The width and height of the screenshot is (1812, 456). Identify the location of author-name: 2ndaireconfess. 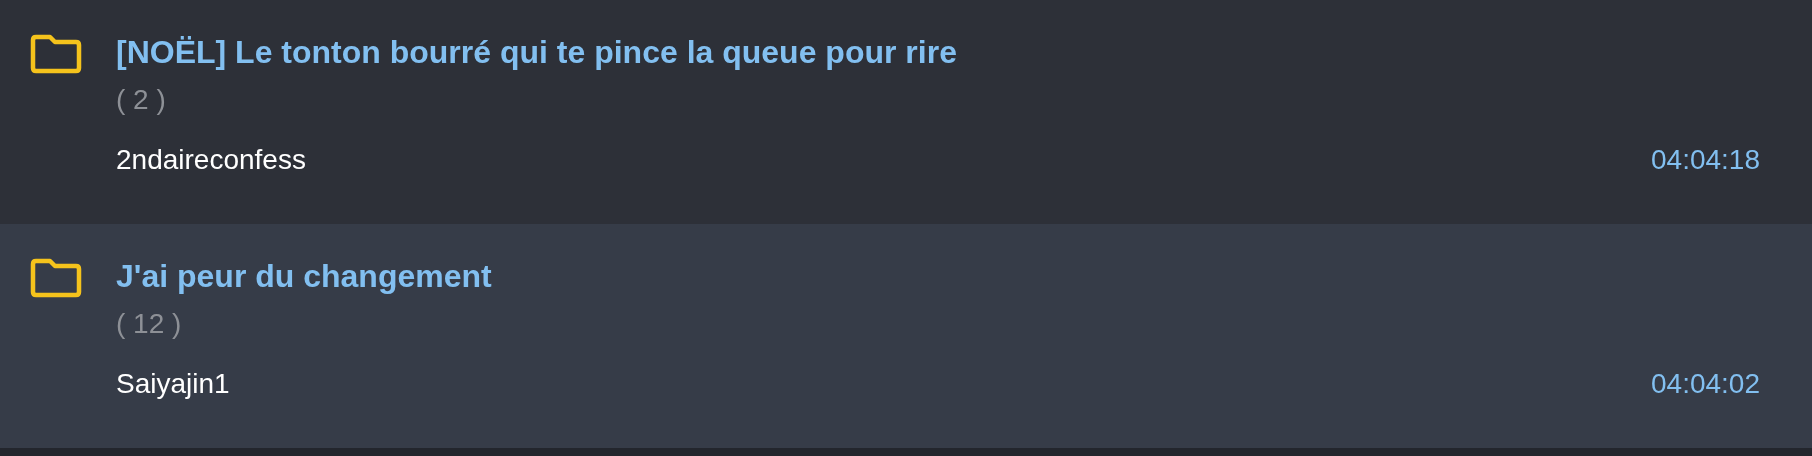
(211, 160).